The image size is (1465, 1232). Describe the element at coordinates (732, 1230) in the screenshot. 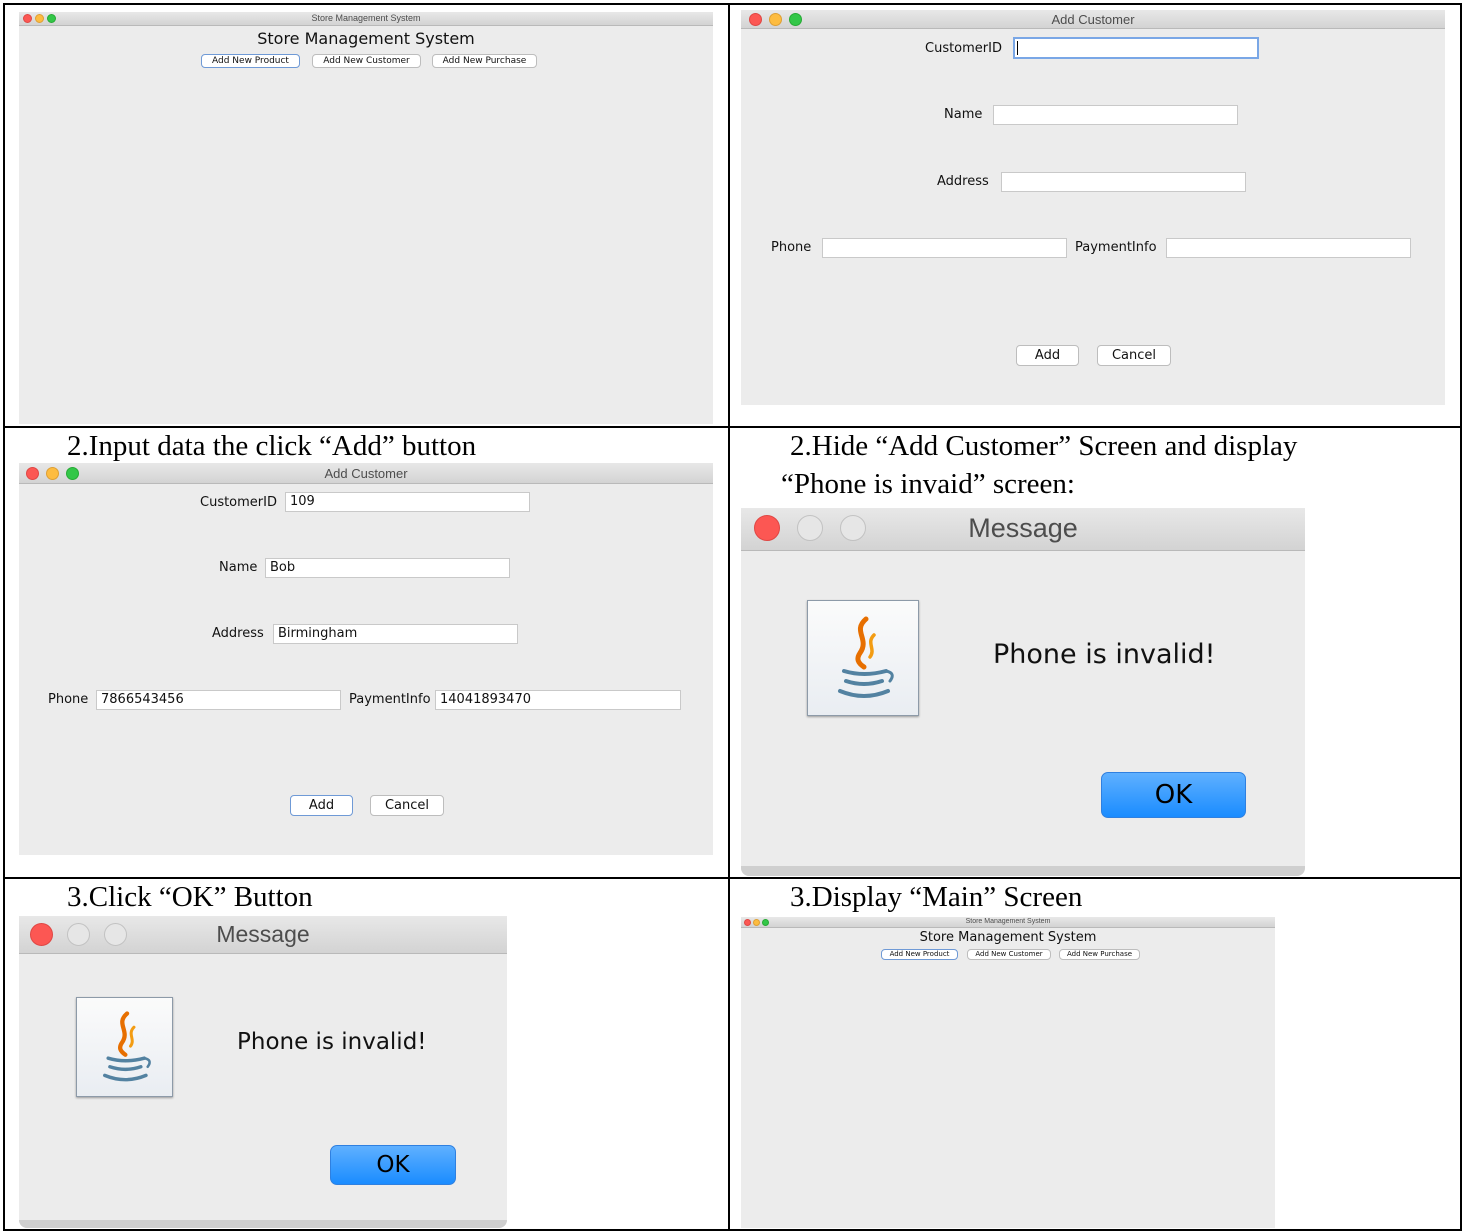

I see `table-border-bottom` at that location.